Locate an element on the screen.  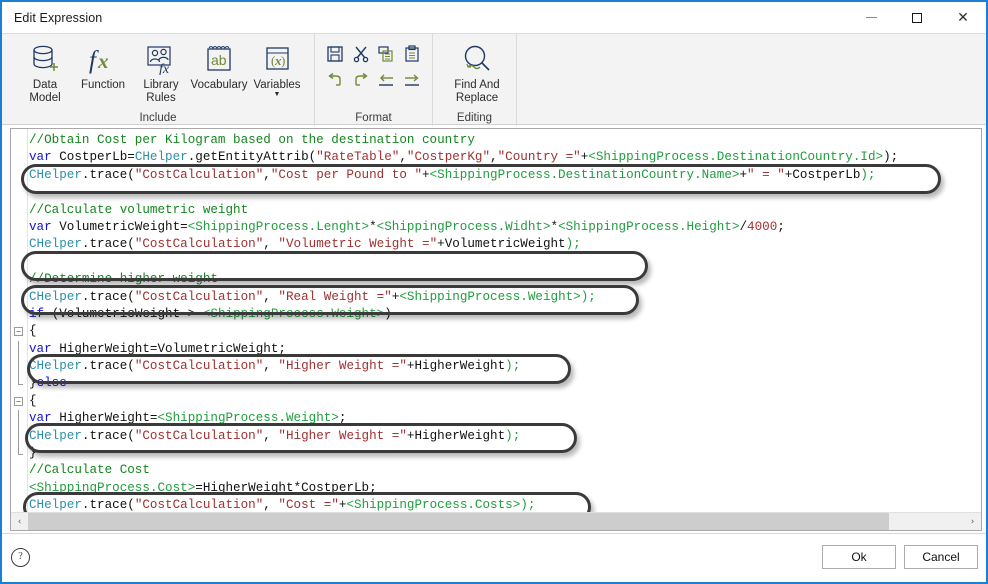
data-model-button: Data Model is located at coordinates (45, 72).